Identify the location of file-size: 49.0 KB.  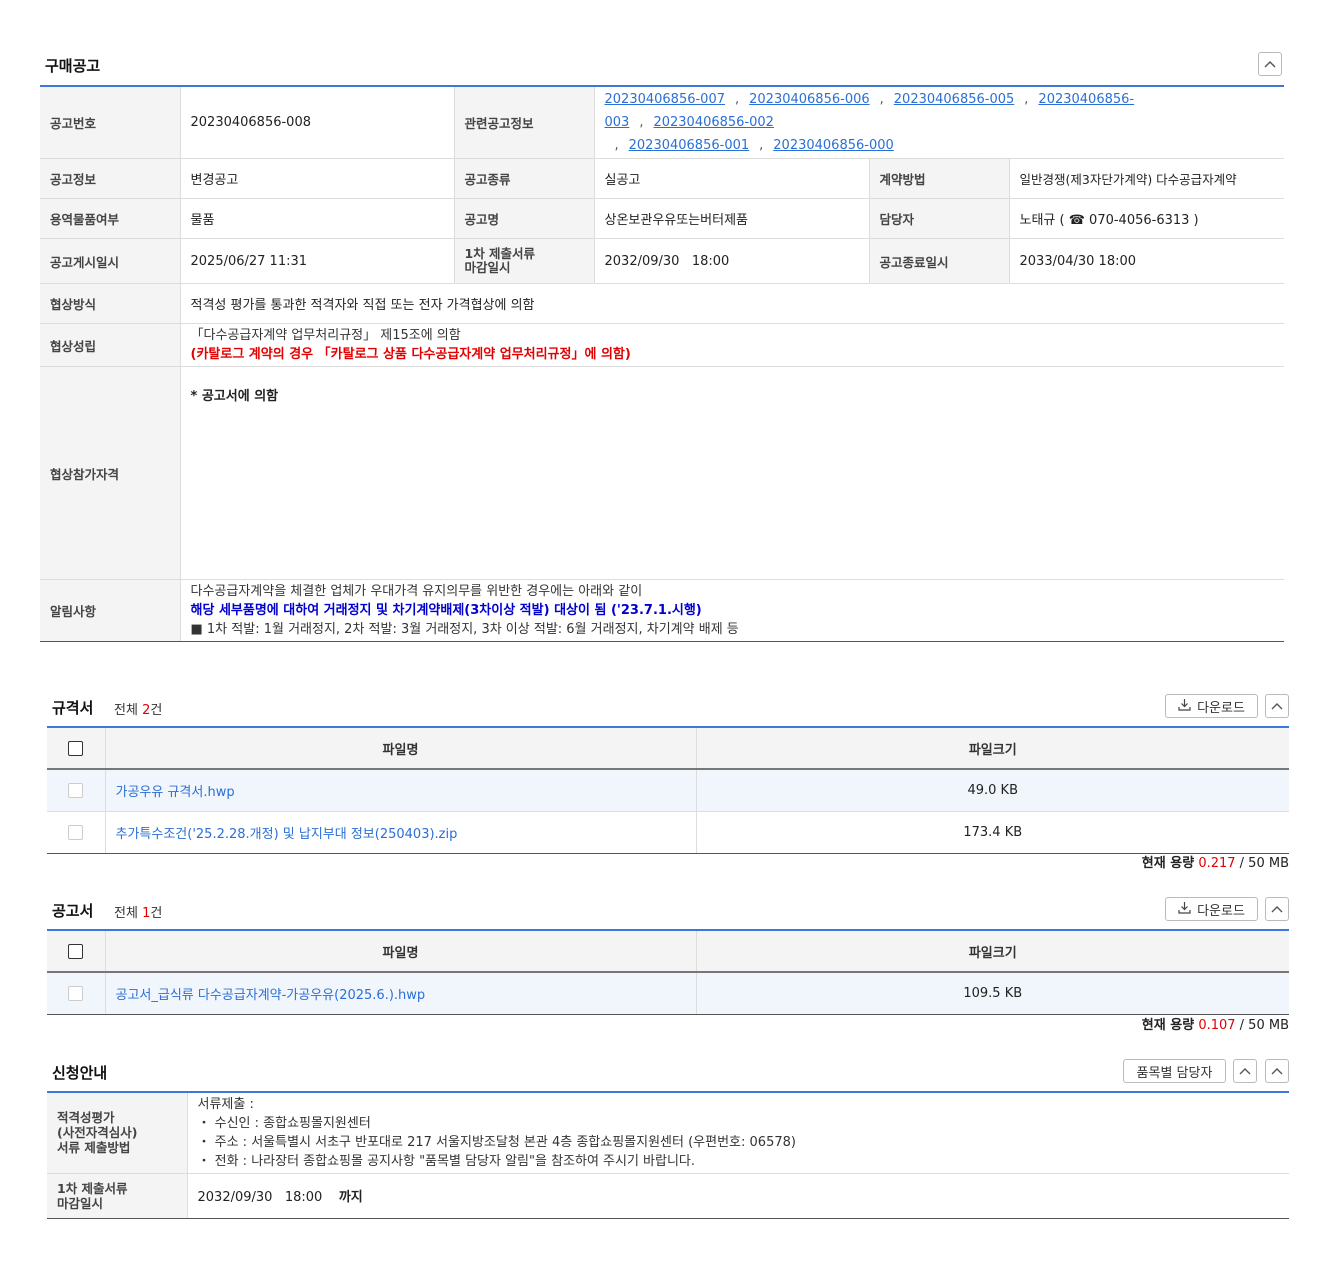
(992, 790).